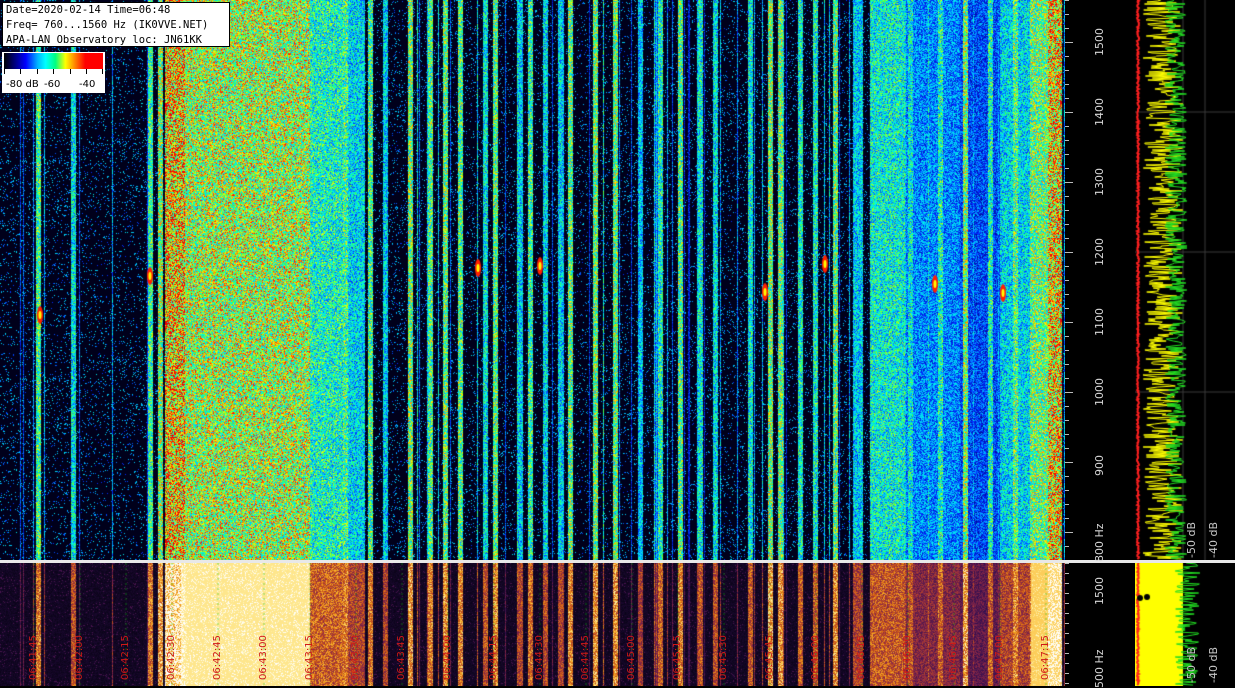 The height and width of the screenshot is (688, 1235). What do you see at coordinates (104, 40) in the screenshot?
I see `info-observatory: APA-LAN Observatory loc: JN61KK` at bounding box center [104, 40].